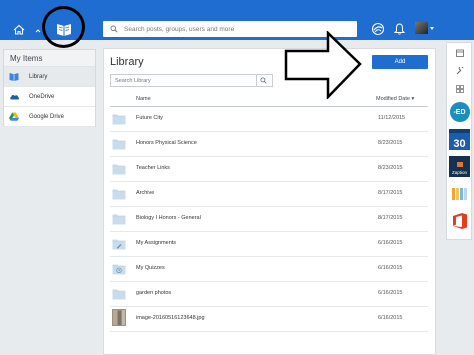 The height and width of the screenshot is (355, 474). I want to click on app-bars-tile, so click(459, 194).